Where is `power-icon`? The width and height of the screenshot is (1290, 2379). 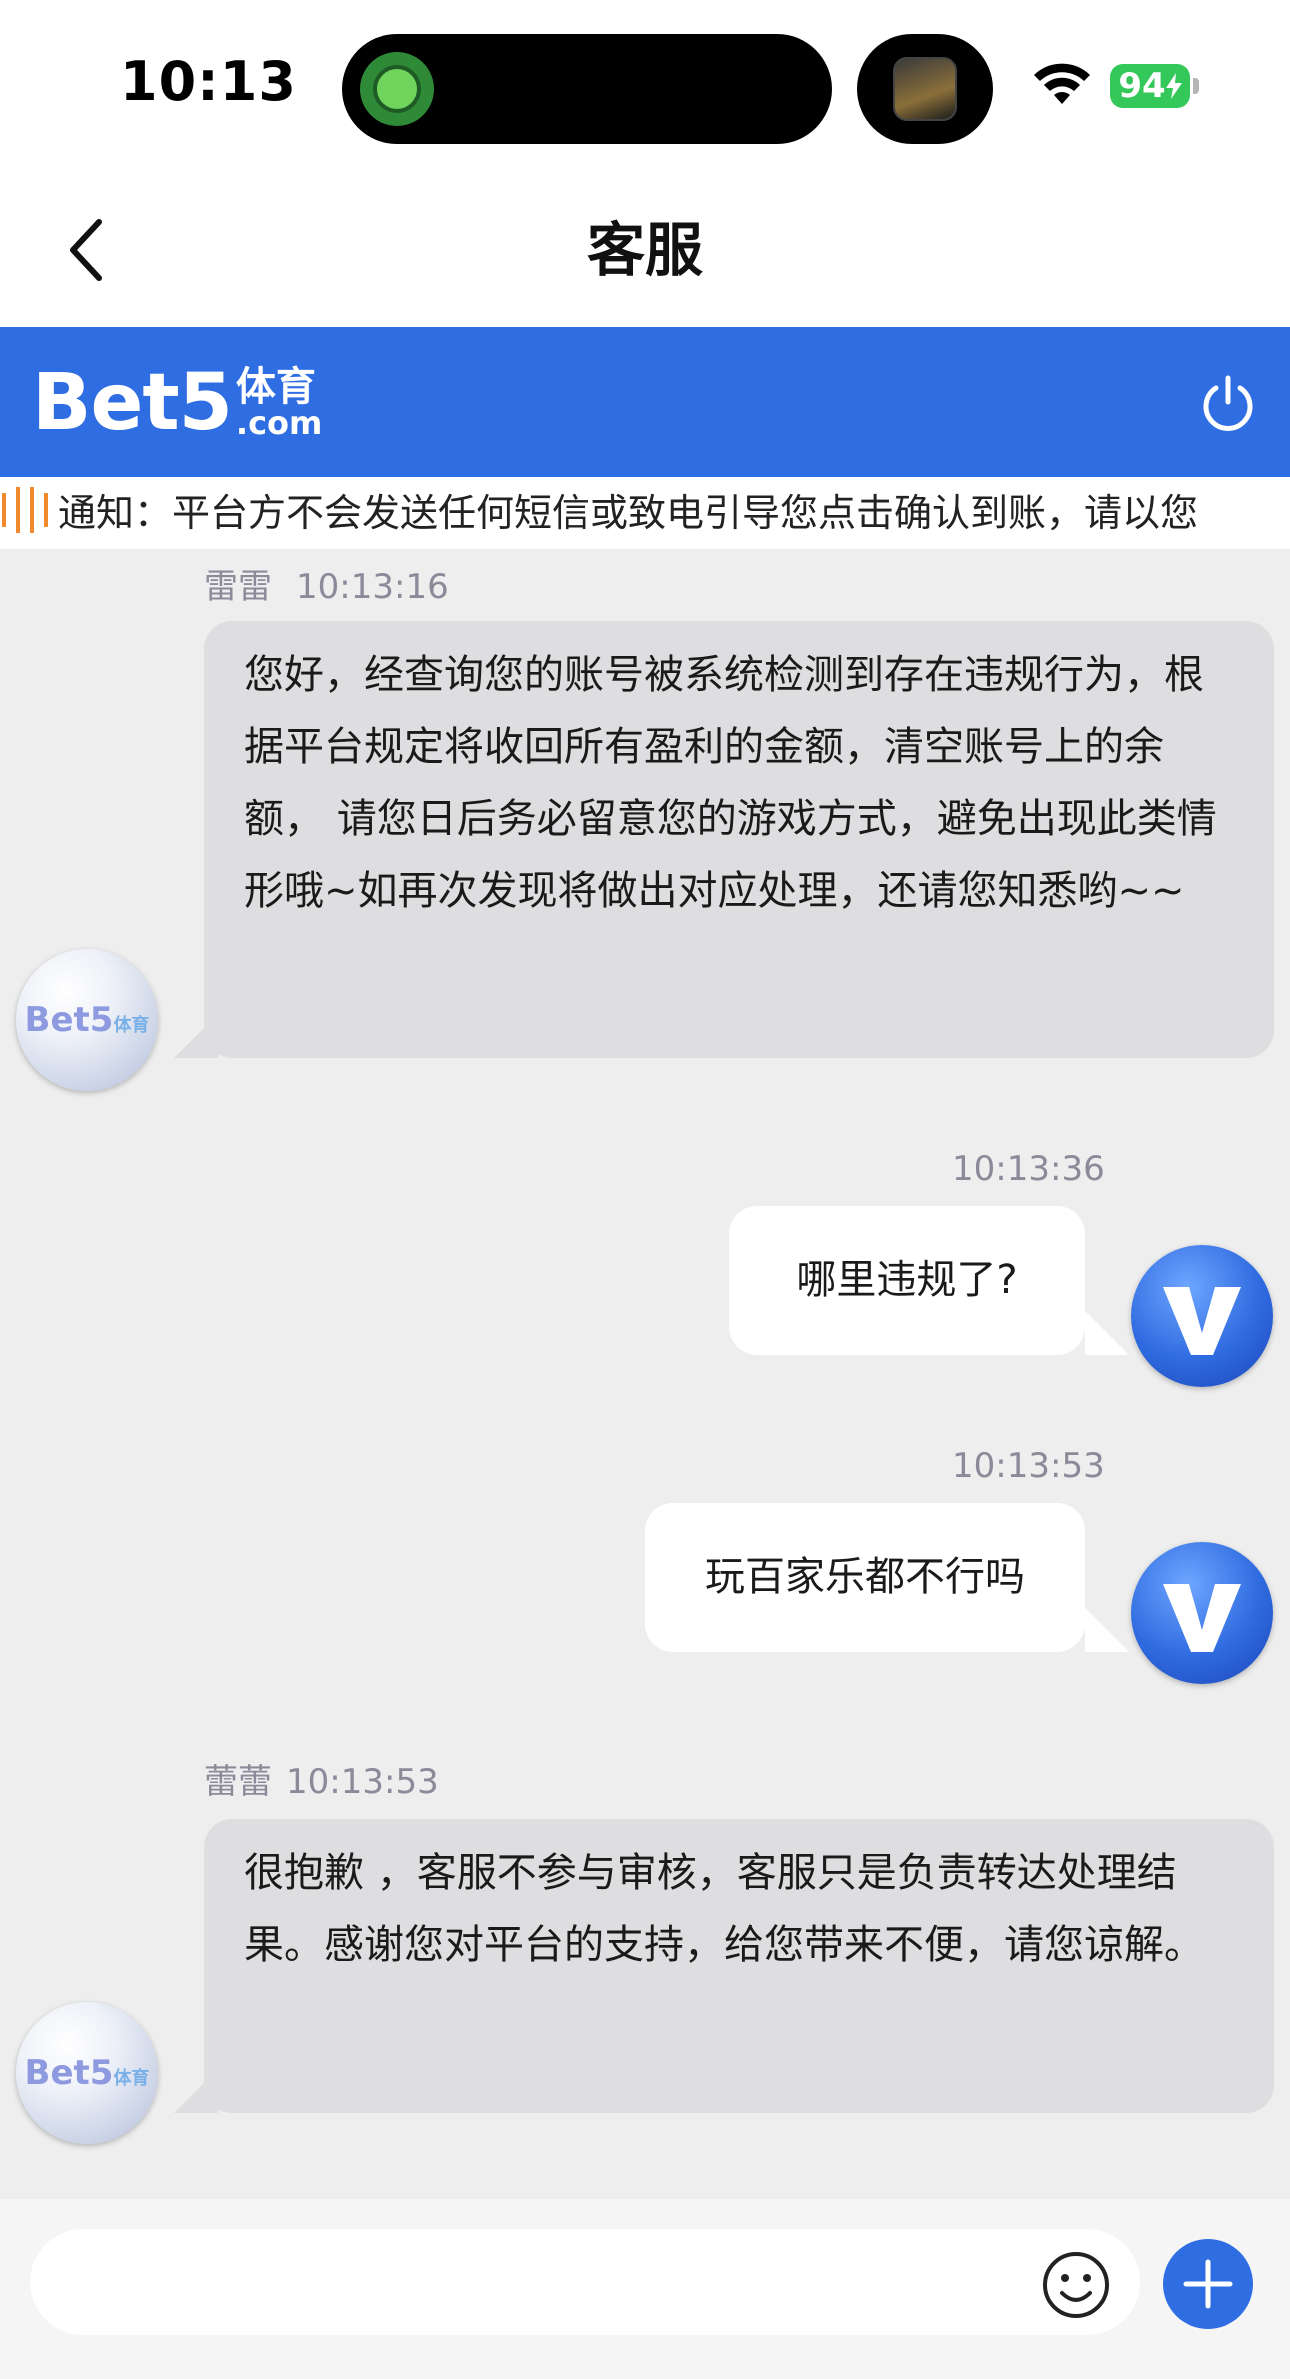 power-icon is located at coordinates (1228, 404).